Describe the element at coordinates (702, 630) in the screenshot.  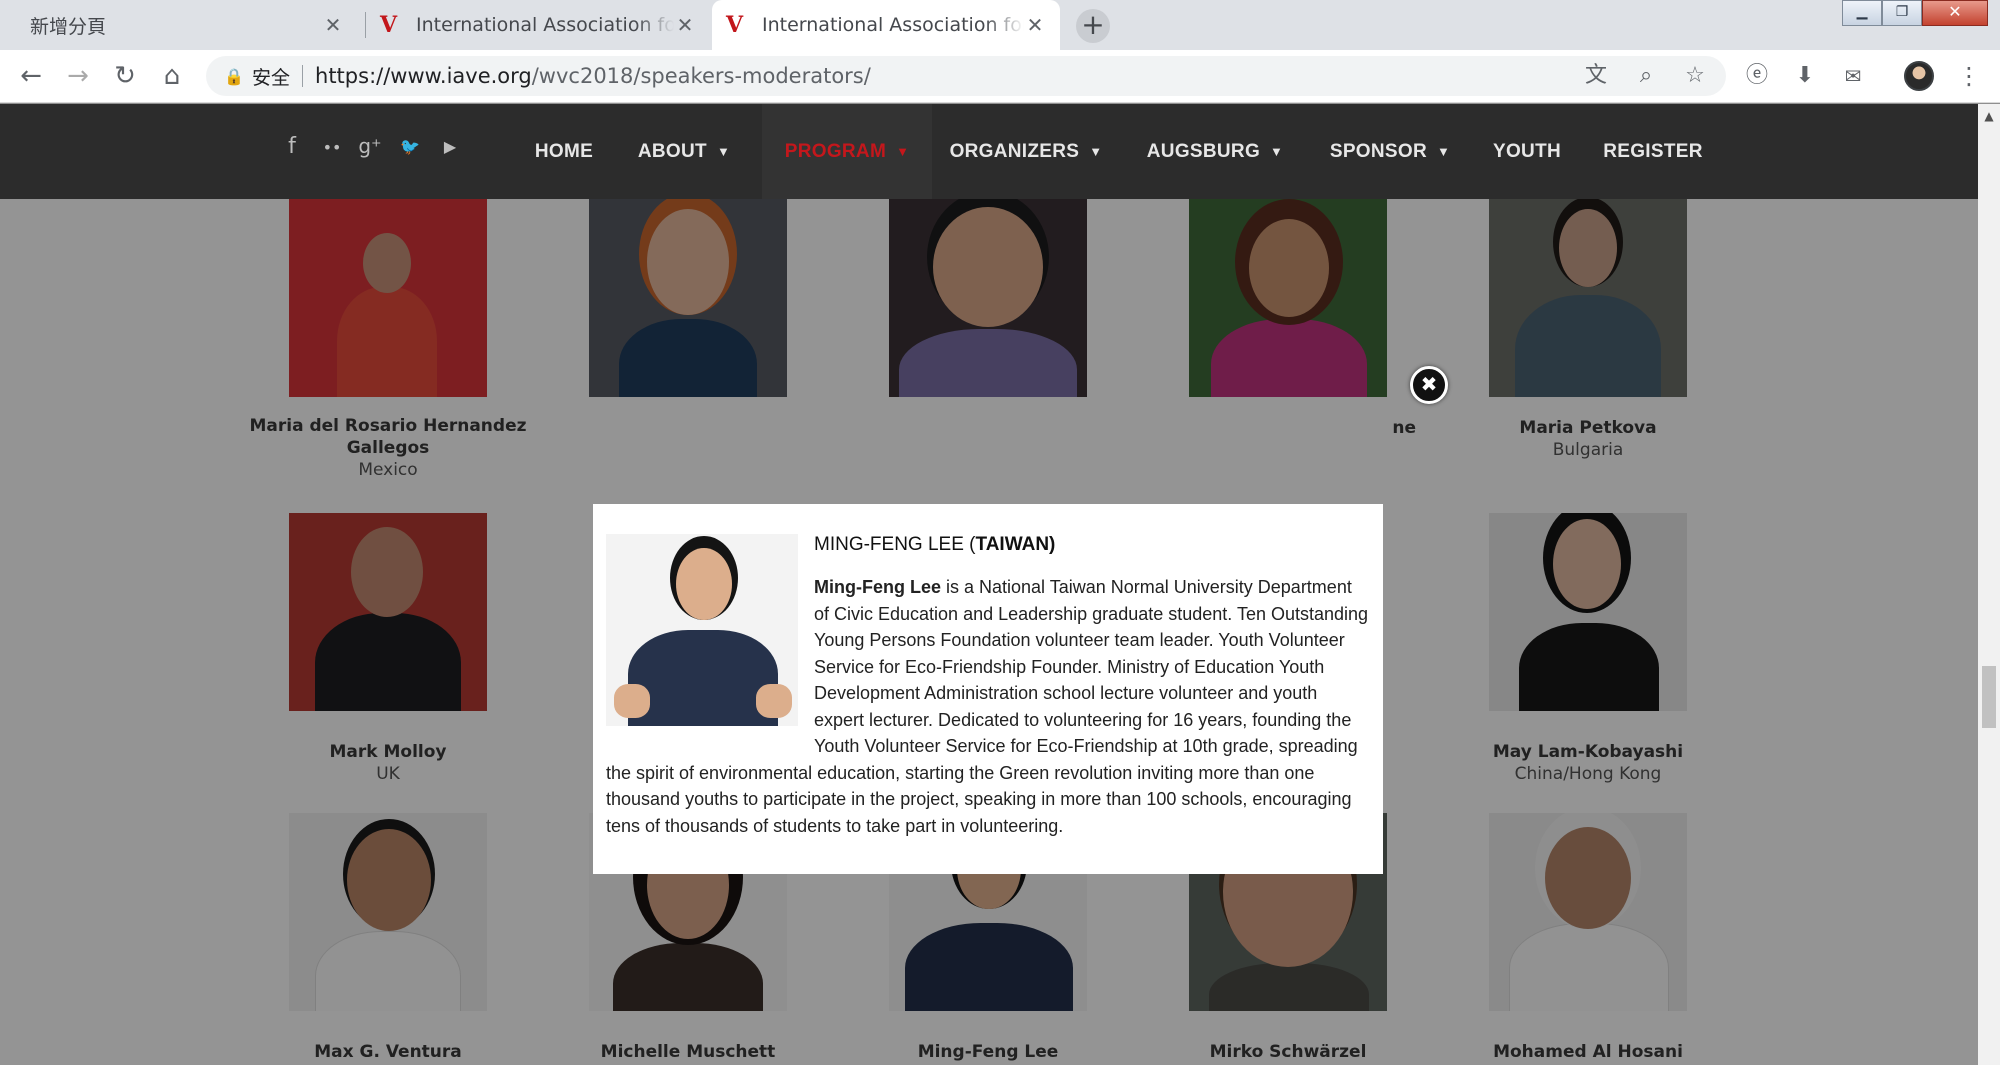
I see `modal-speaker-photo` at that location.